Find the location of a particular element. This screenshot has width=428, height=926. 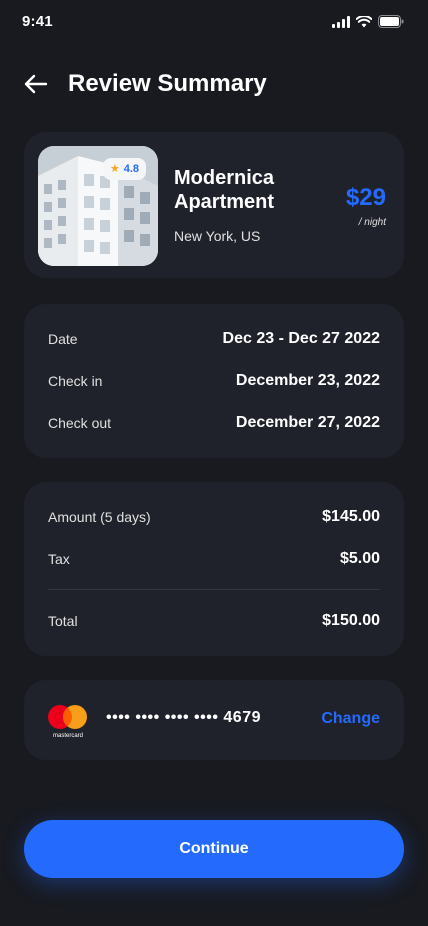

date-value: Dec 23 - Dec 27 2022 is located at coordinates (301, 338).